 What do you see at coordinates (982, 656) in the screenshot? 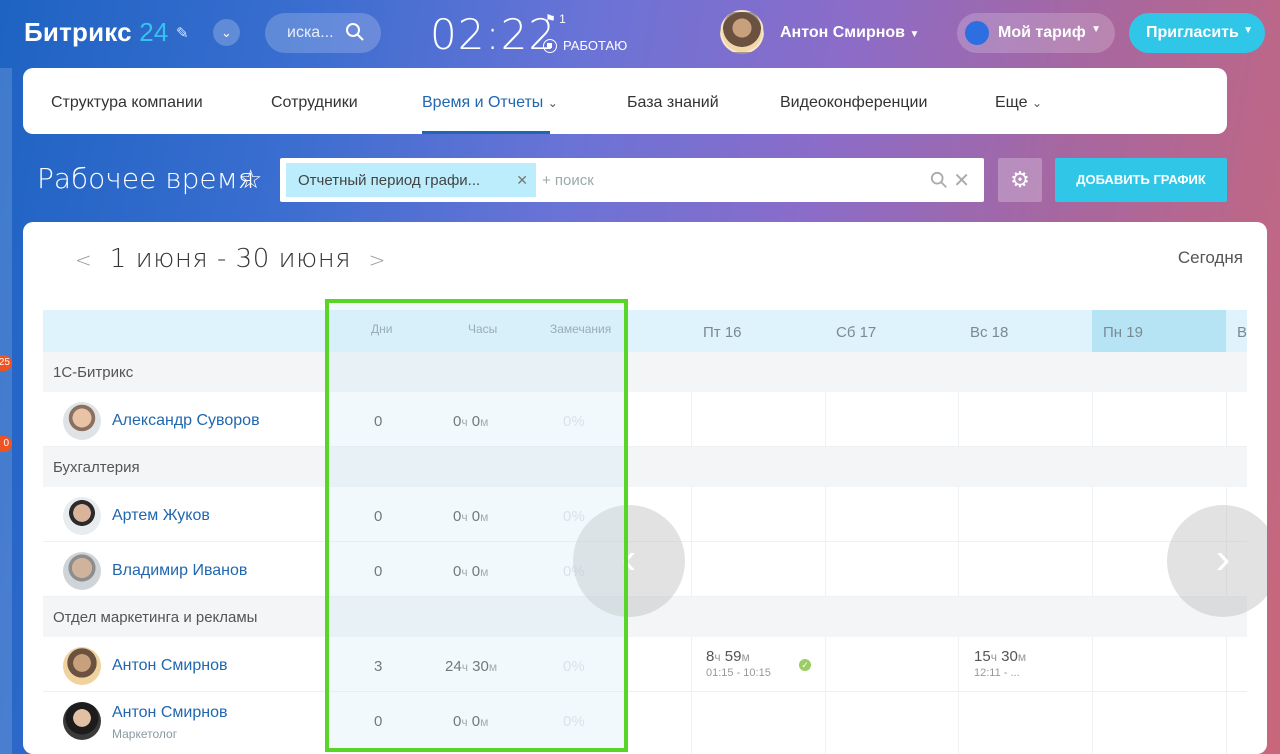
I see `cell-hours: 15` at bounding box center [982, 656].